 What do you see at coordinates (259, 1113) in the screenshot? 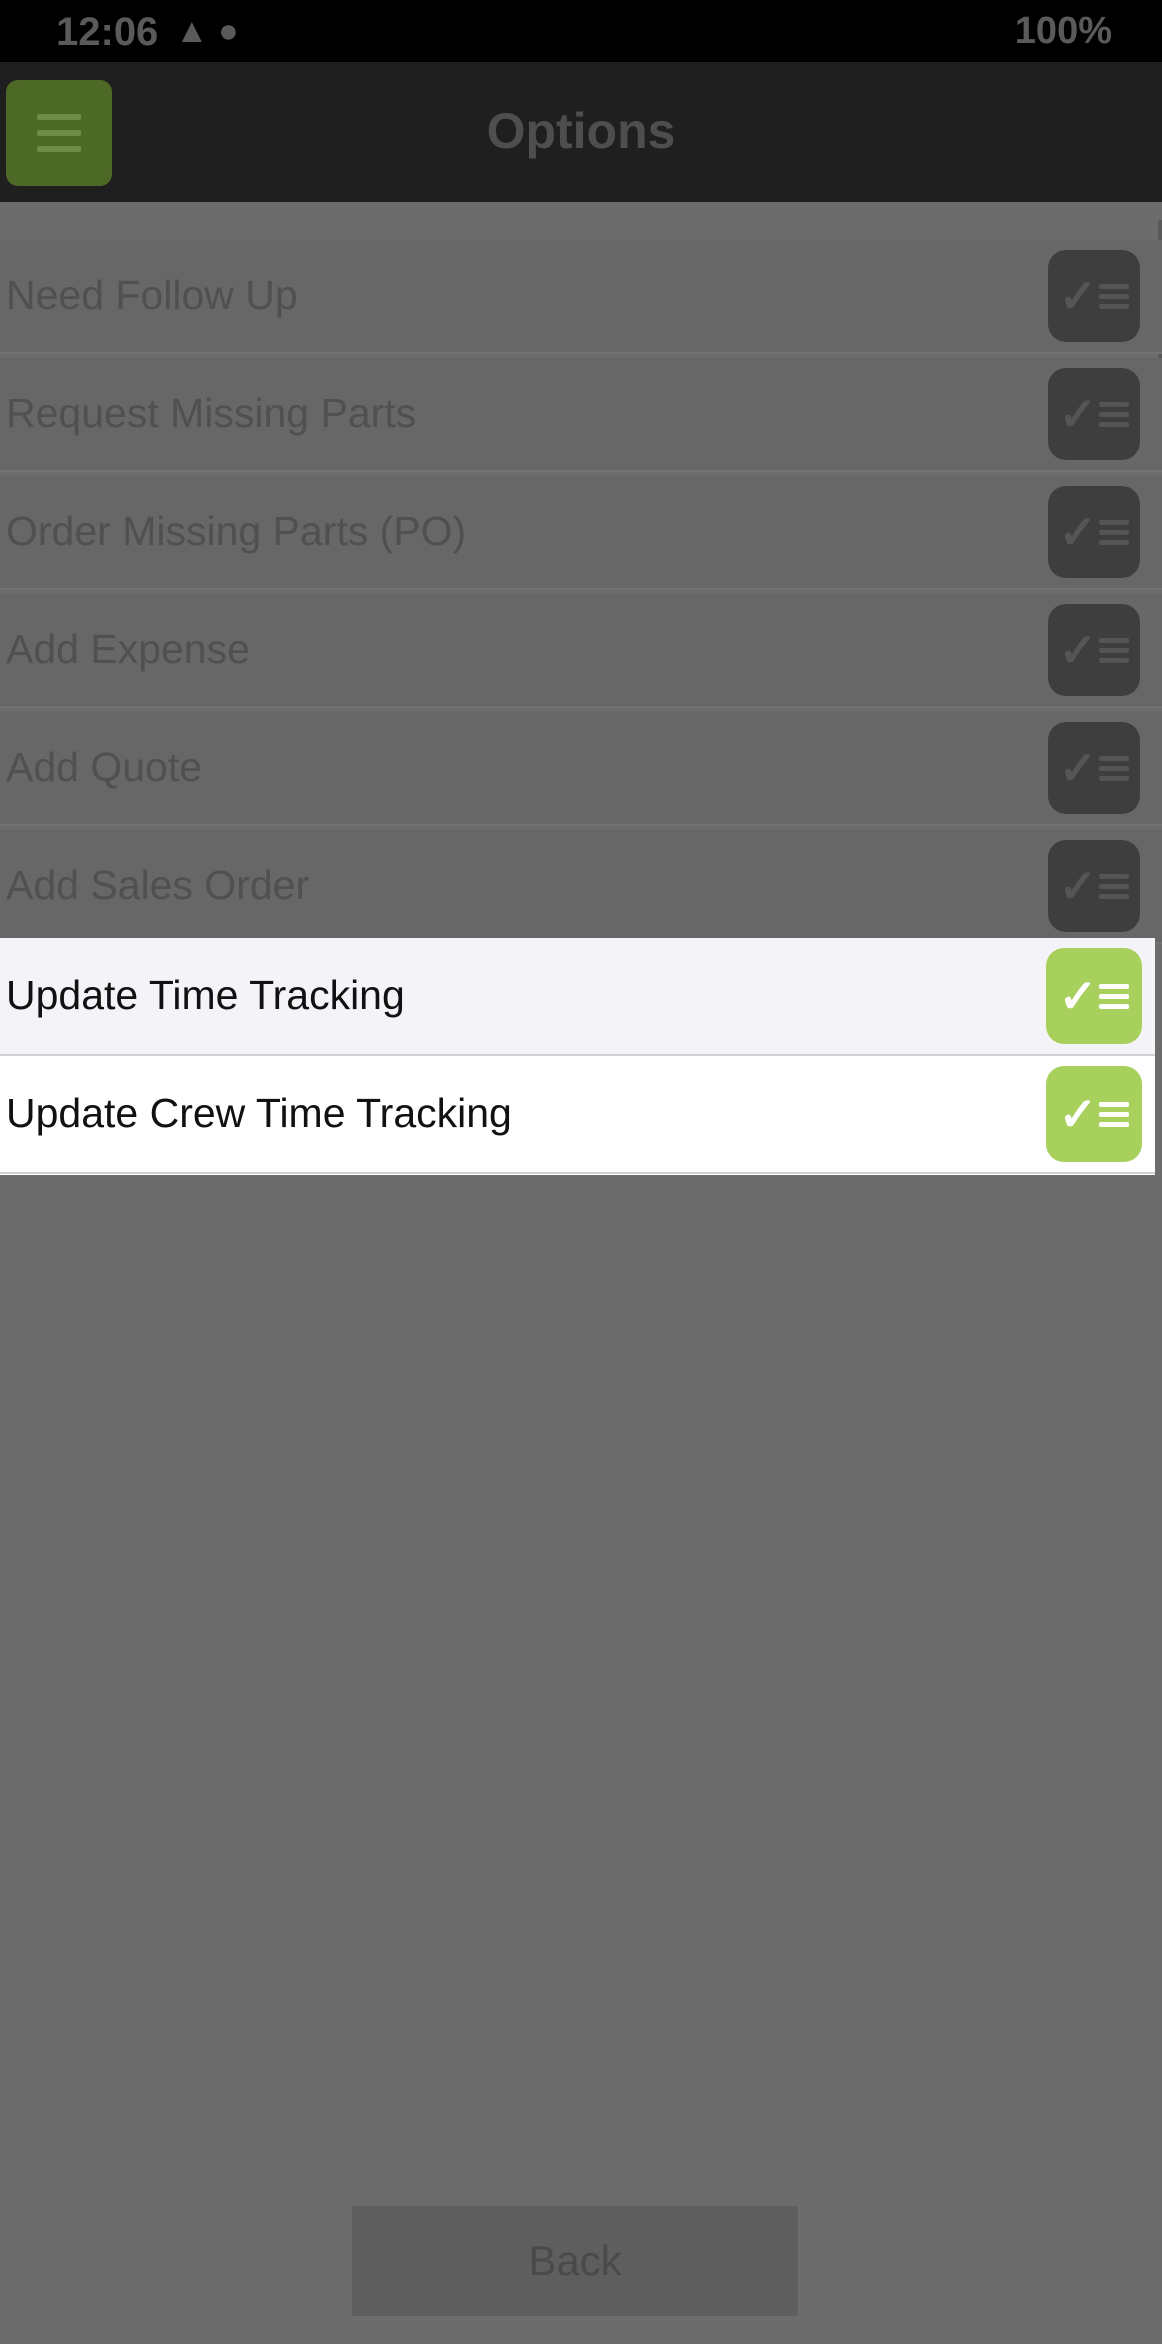
I see `option-label: Update Crew Time Tracking` at bounding box center [259, 1113].